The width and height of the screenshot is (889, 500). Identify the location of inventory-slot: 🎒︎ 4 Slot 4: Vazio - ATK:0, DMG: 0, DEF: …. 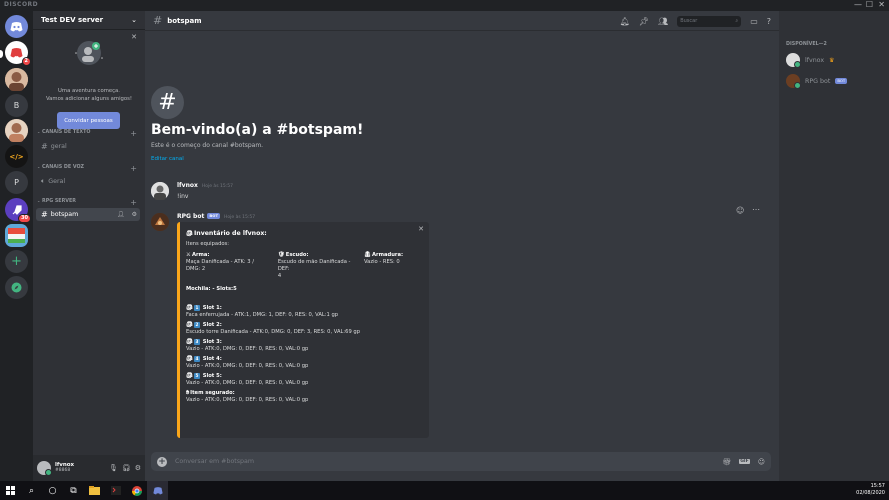
(247, 362).